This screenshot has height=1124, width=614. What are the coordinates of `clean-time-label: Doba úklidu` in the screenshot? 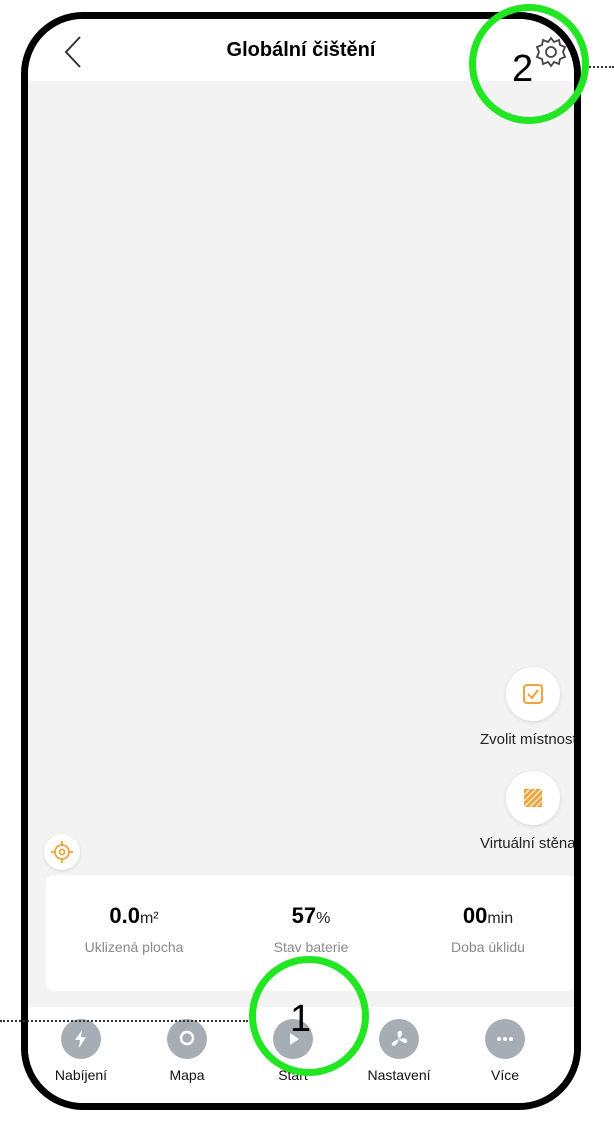 It's located at (488, 947).